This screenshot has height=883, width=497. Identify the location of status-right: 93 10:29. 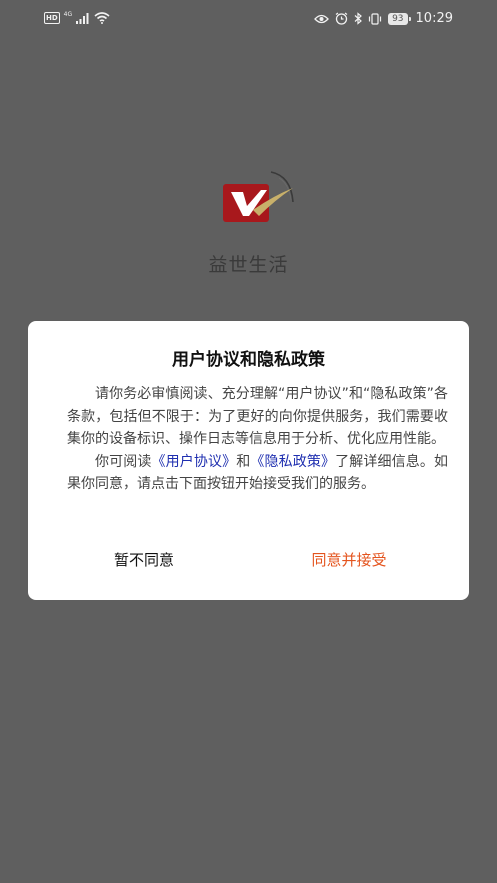
(383, 18).